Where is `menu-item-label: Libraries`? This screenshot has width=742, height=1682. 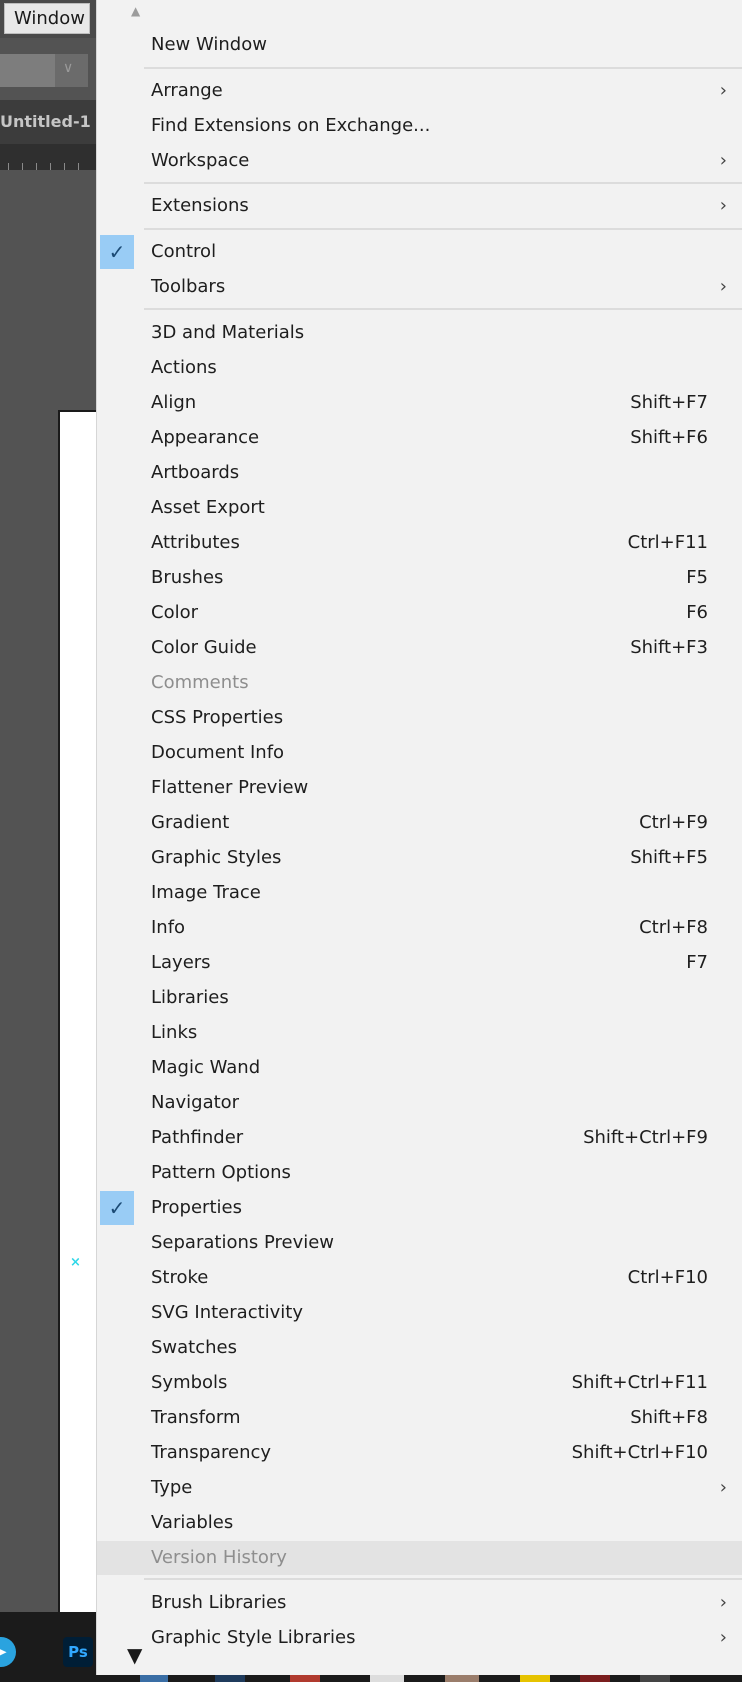 menu-item-label: Libraries is located at coordinates (190, 997).